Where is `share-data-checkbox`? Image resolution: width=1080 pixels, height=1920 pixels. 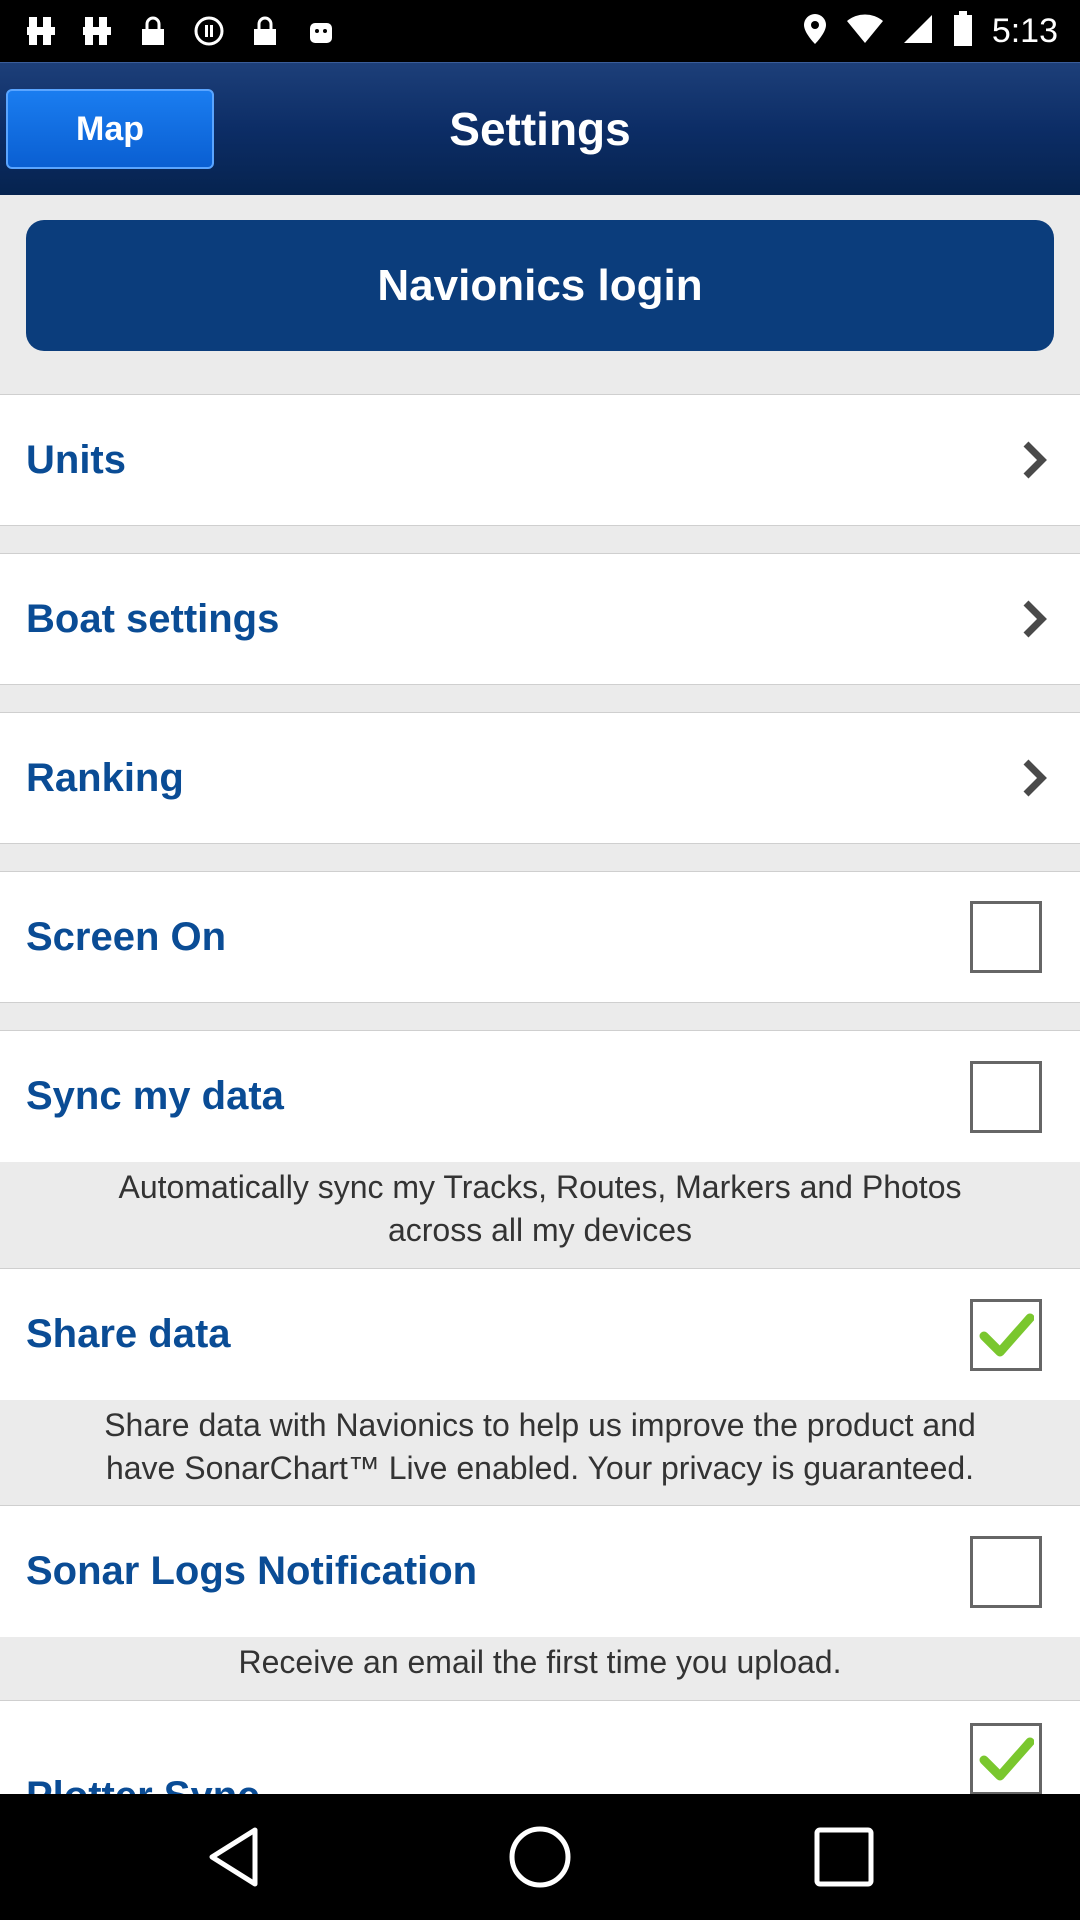 share-data-checkbox is located at coordinates (1006, 1334).